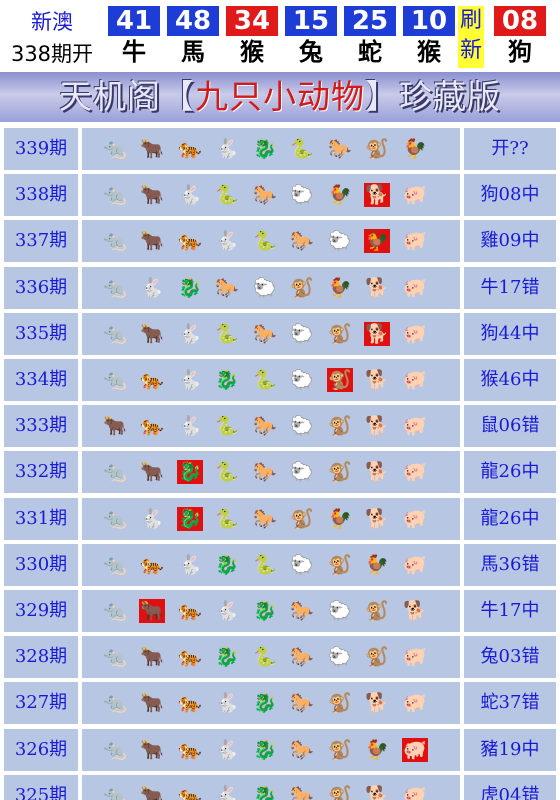 Image resolution: width=560 pixels, height=800 pixels. Describe the element at coordinates (280, 149) in the screenshot. I see `table-row: 339期 🐀 🐂 🐅 🐇 🐉 🐍 🐎 🐒 🐓 开??` at that location.